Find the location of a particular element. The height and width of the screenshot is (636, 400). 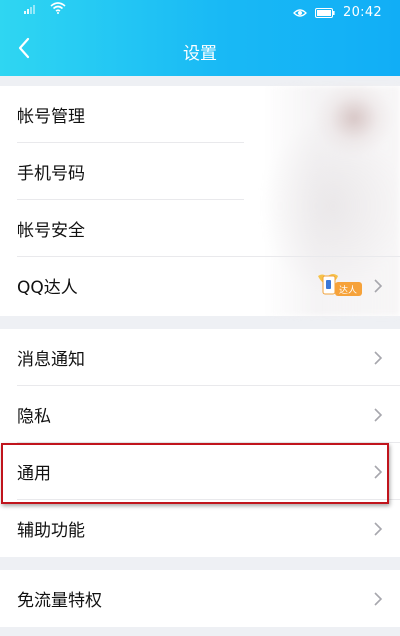

header-bar: 20:42 设置 is located at coordinates (200, 38).